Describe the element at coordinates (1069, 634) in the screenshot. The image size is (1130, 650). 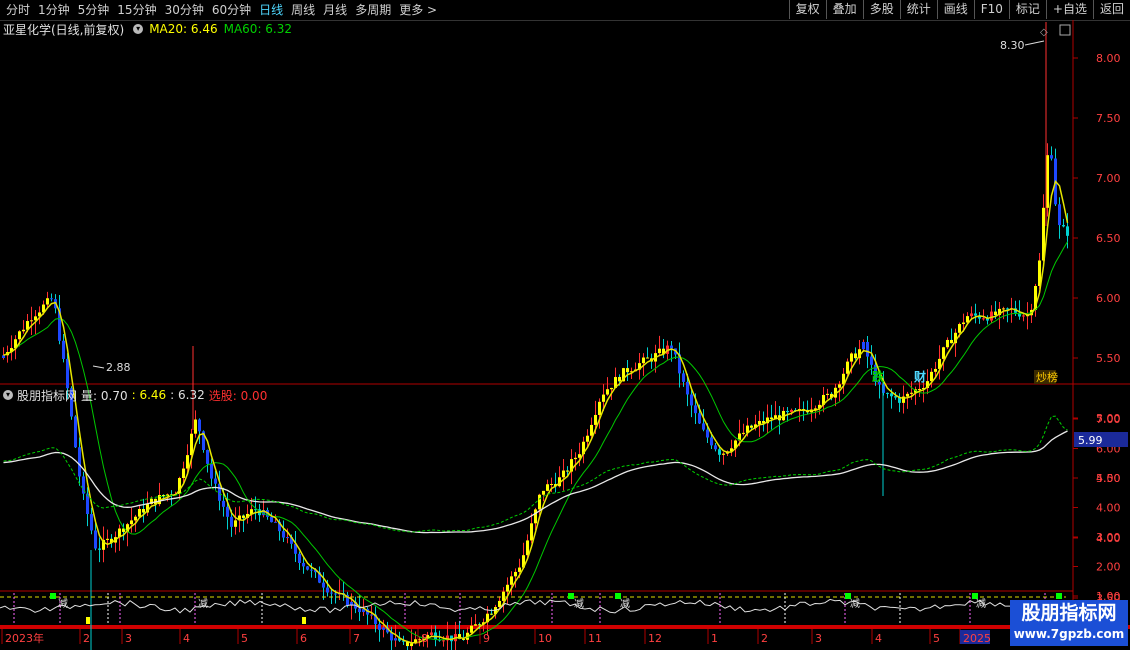
I see `watermark-line2: www.7gpzb.com` at that location.